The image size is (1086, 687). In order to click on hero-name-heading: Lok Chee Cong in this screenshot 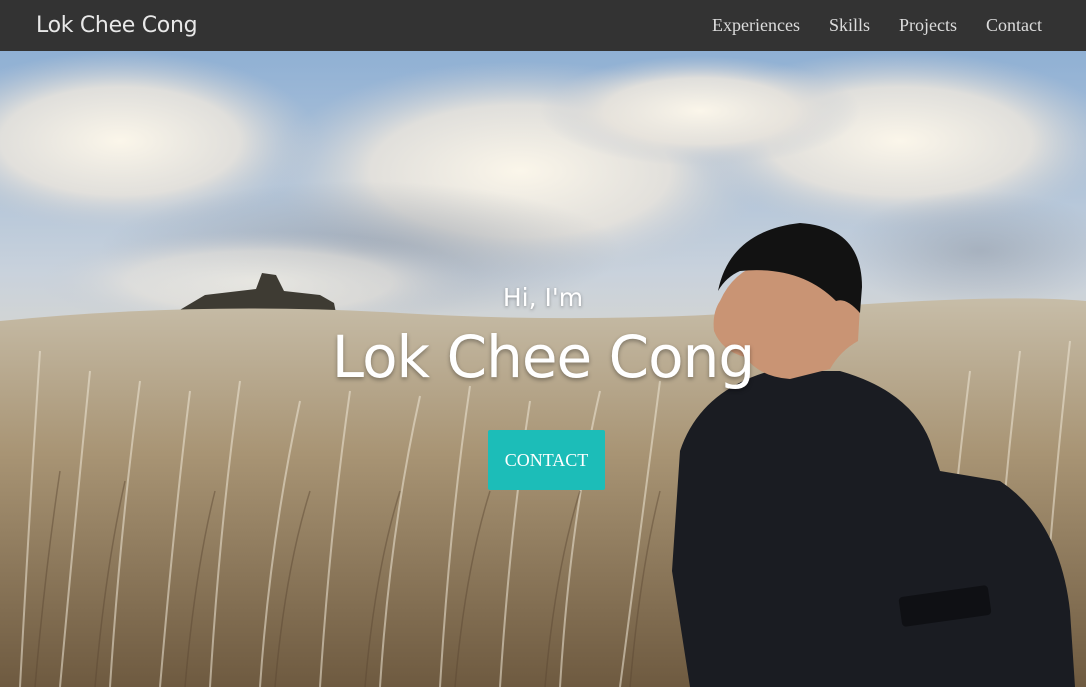, I will do `click(543, 357)`.